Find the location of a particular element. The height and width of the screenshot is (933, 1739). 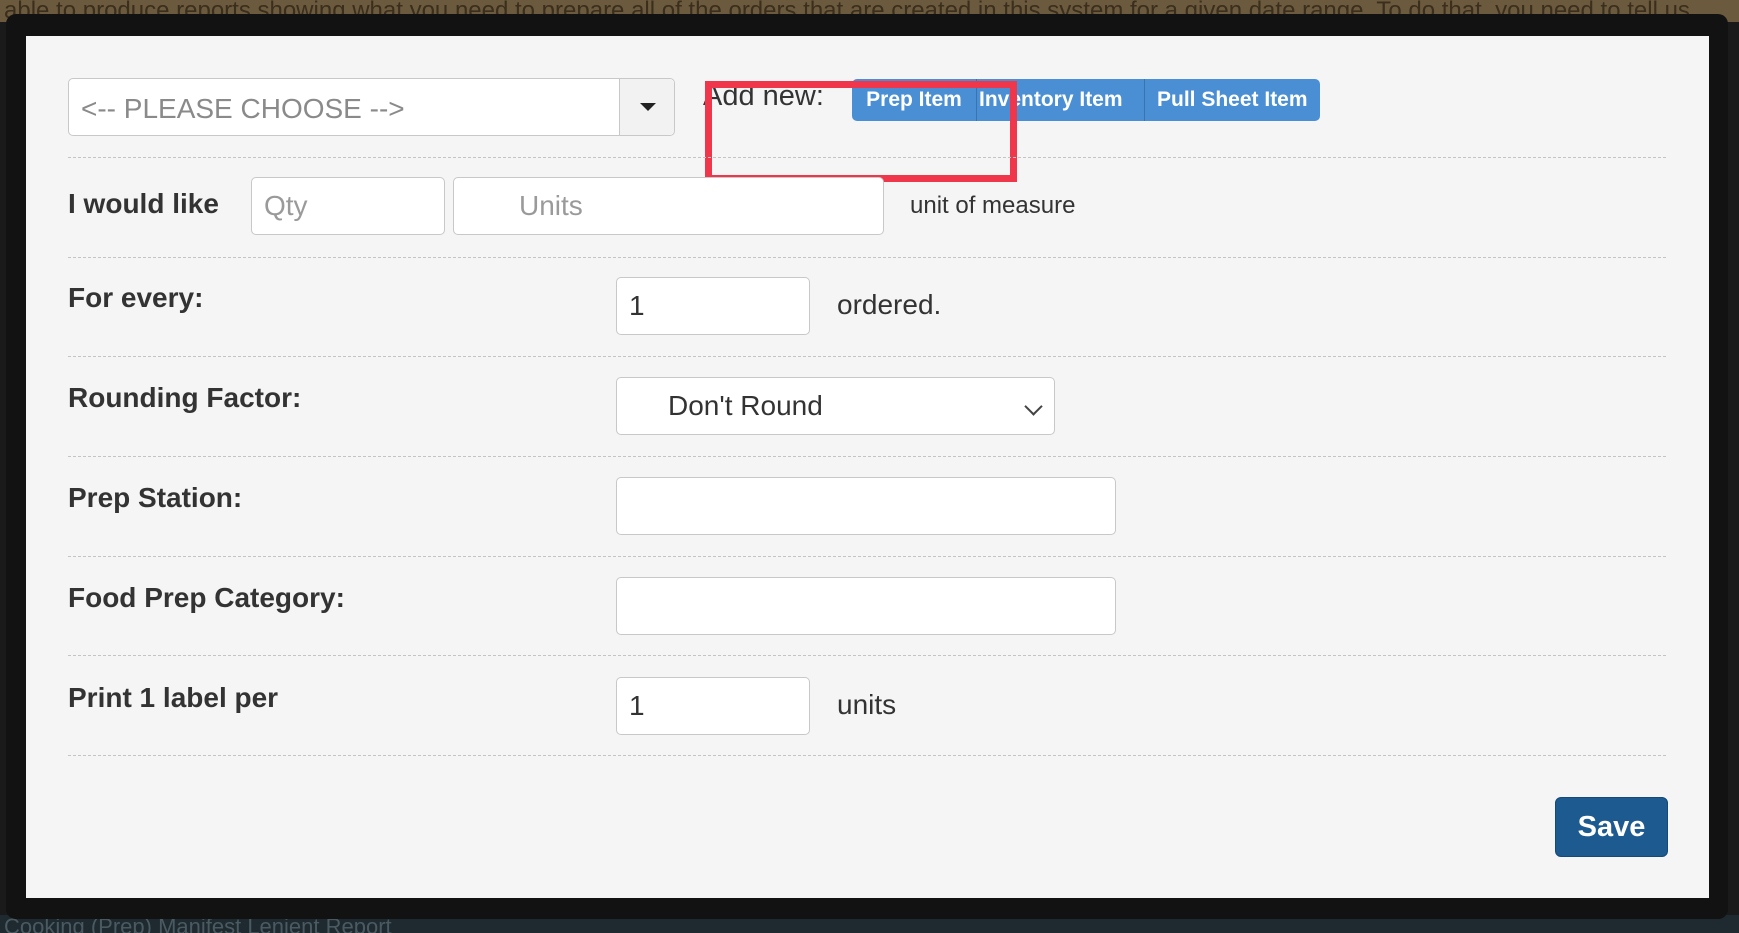

food-prep-category-label: Food Prep Category: is located at coordinates (206, 597).